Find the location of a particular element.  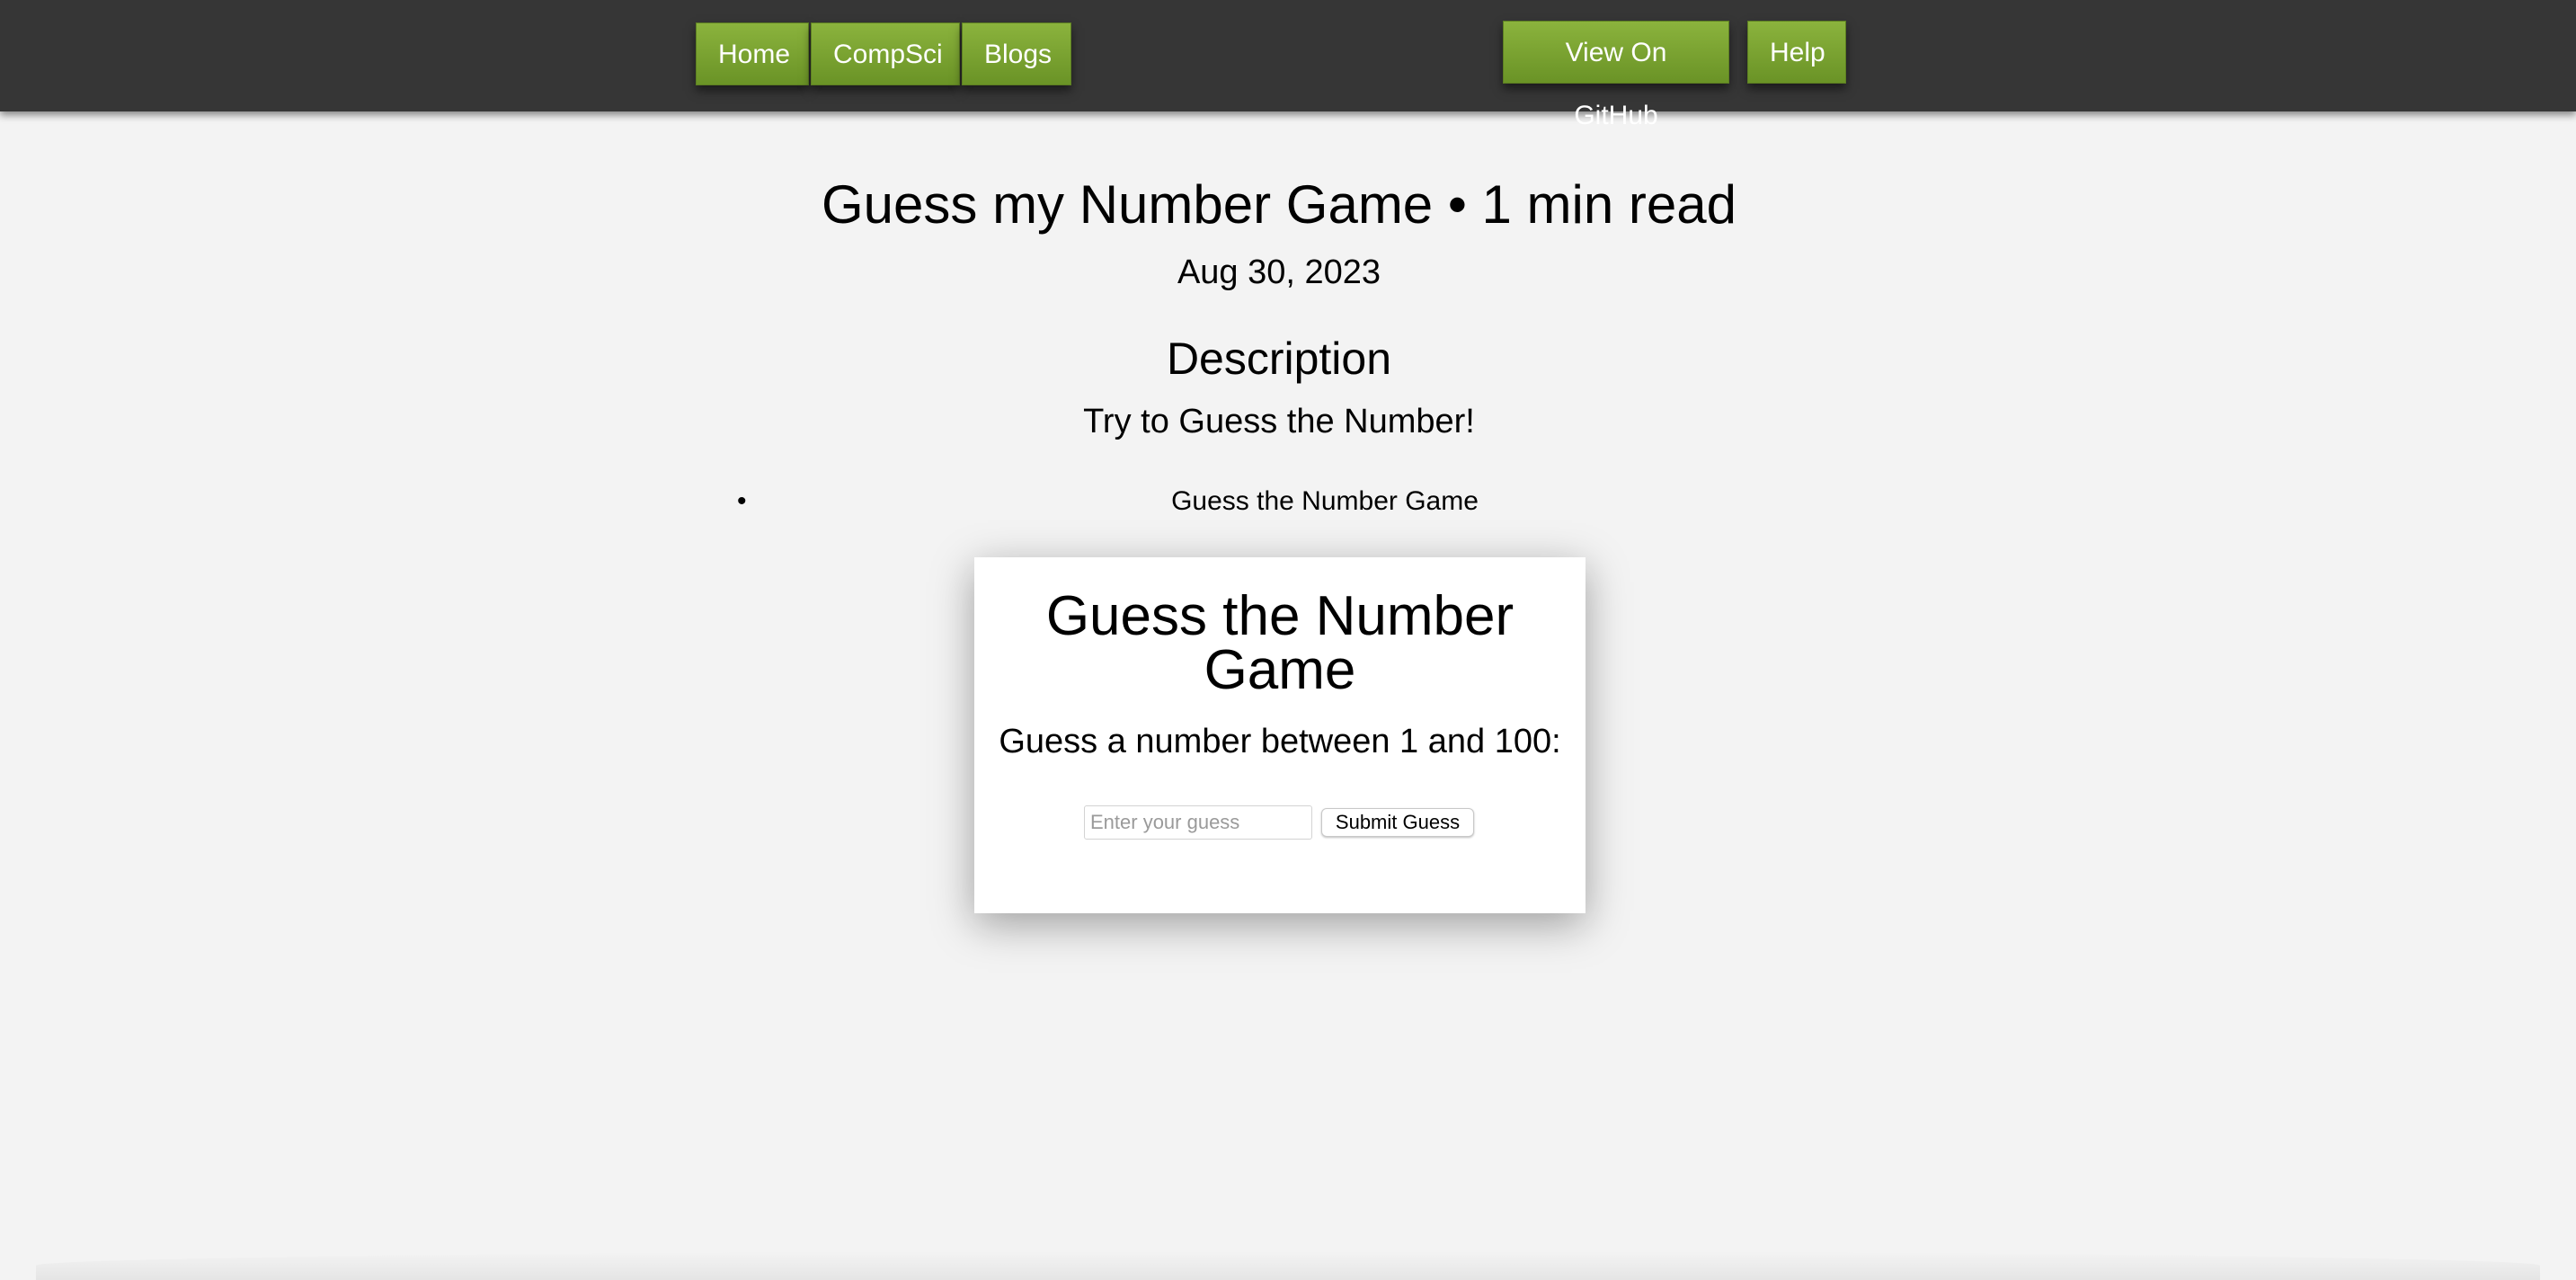

view-on-github-button: View On GitHub is located at coordinates (1616, 75).